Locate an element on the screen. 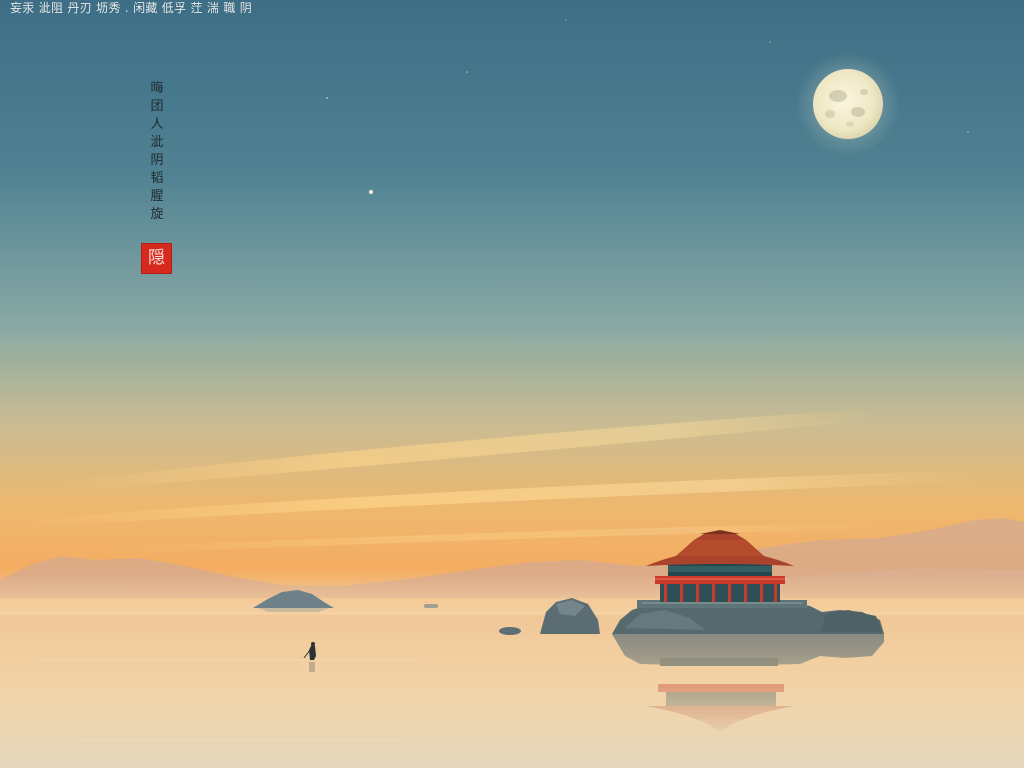 This screenshot has width=1024, height=768. poem-glyph: 韬 is located at coordinates (157, 178).